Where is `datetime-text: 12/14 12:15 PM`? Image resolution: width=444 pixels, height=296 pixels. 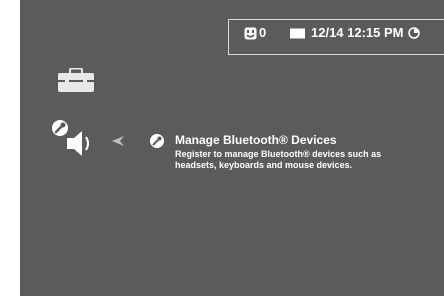 datetime-text: 12/14 12:15 PM is located at coordinates (357, 32).